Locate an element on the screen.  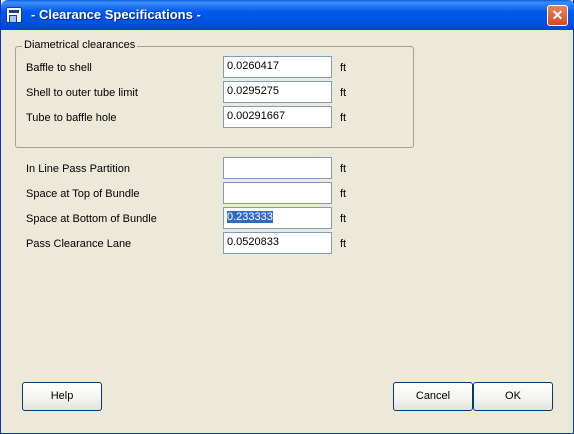
title-bar: - Clearance Specifications - ✕ is located at coordinates (287, 15).